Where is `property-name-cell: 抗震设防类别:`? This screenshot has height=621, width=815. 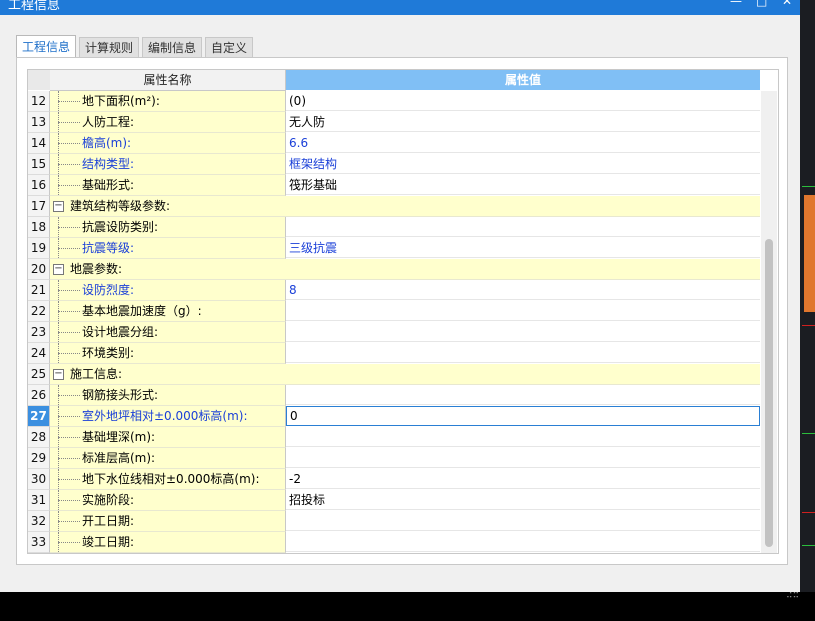
property-name-cell: 抗震设防类别: is located at coordinates (168, 227).